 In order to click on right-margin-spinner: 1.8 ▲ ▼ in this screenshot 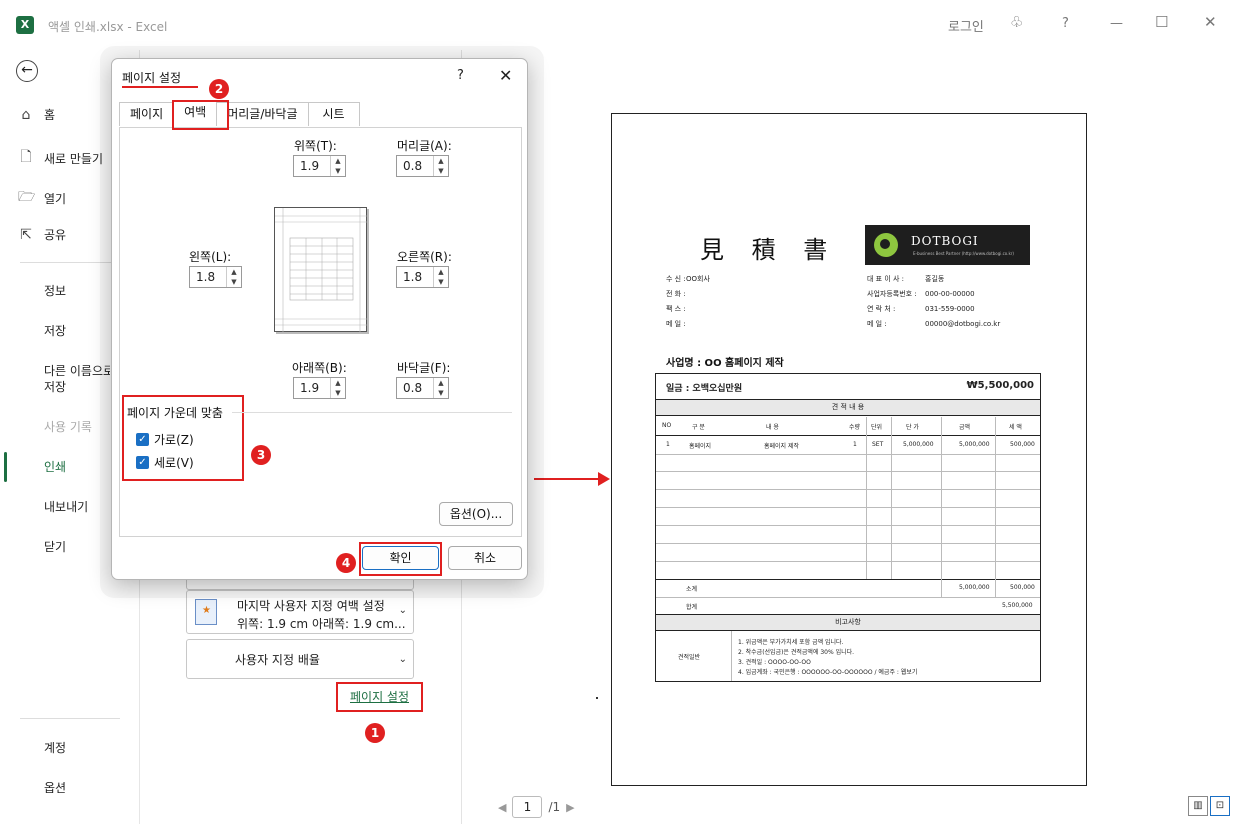, I will do `click(422, 277)`.